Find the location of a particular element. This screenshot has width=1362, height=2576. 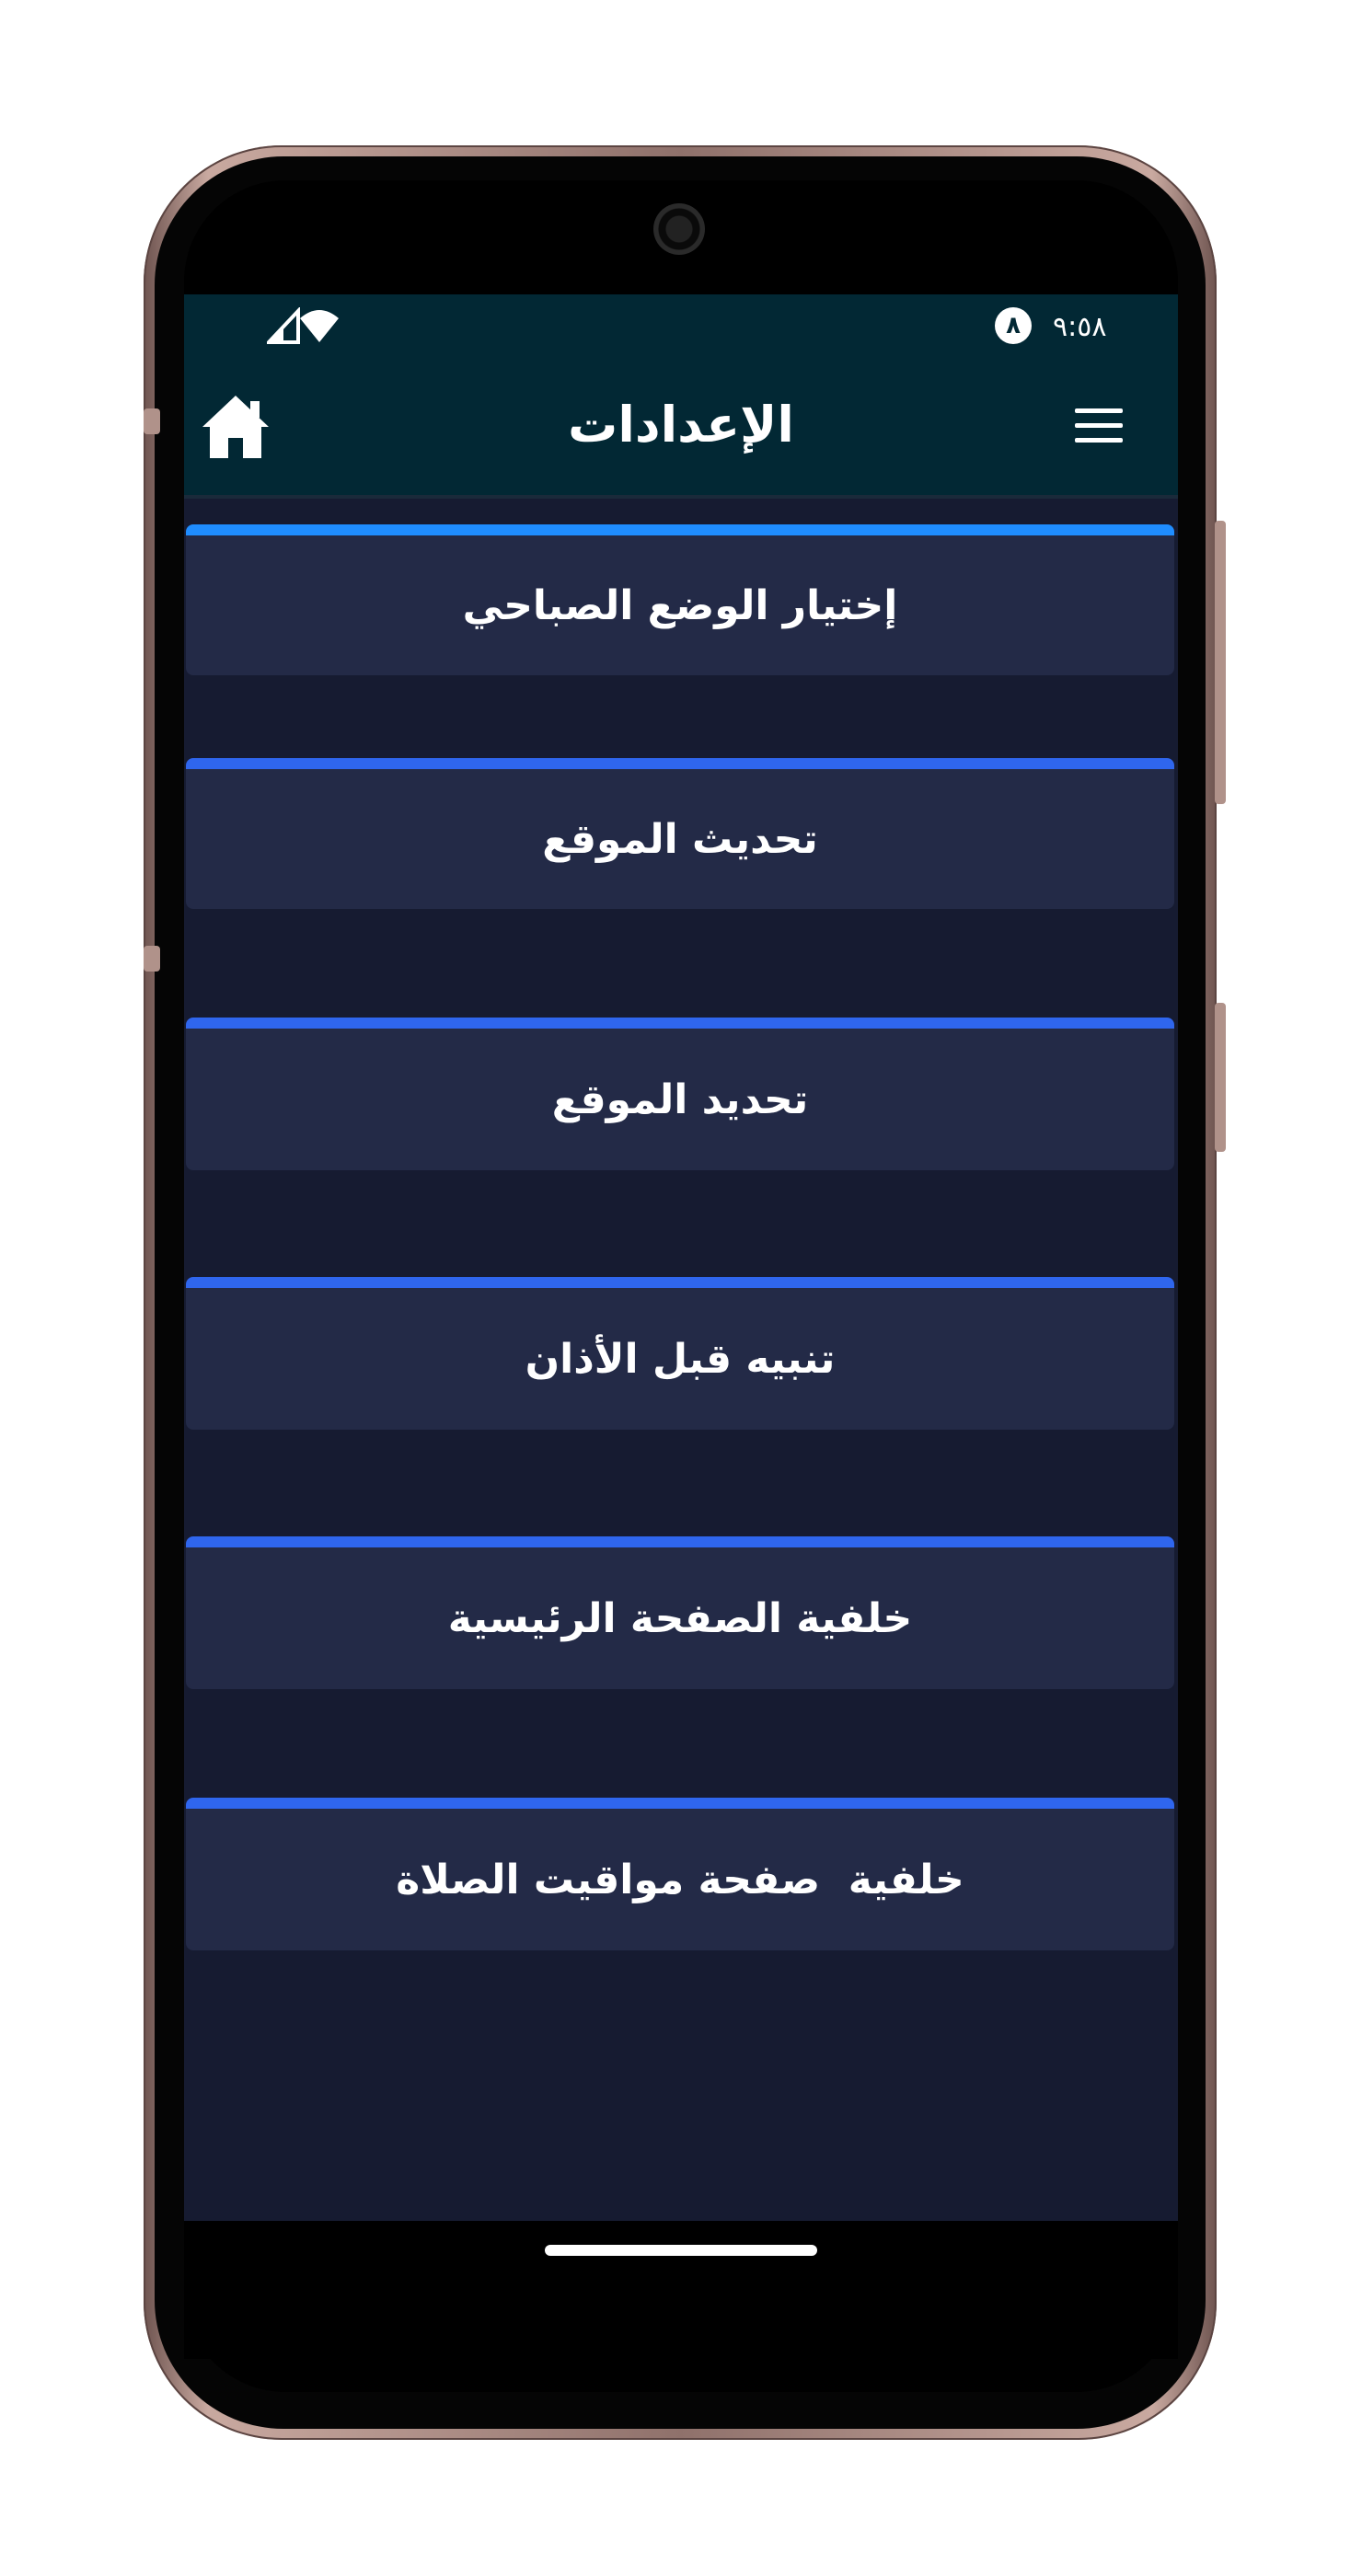

navigation-bar is located at coordinates (681, 2290).